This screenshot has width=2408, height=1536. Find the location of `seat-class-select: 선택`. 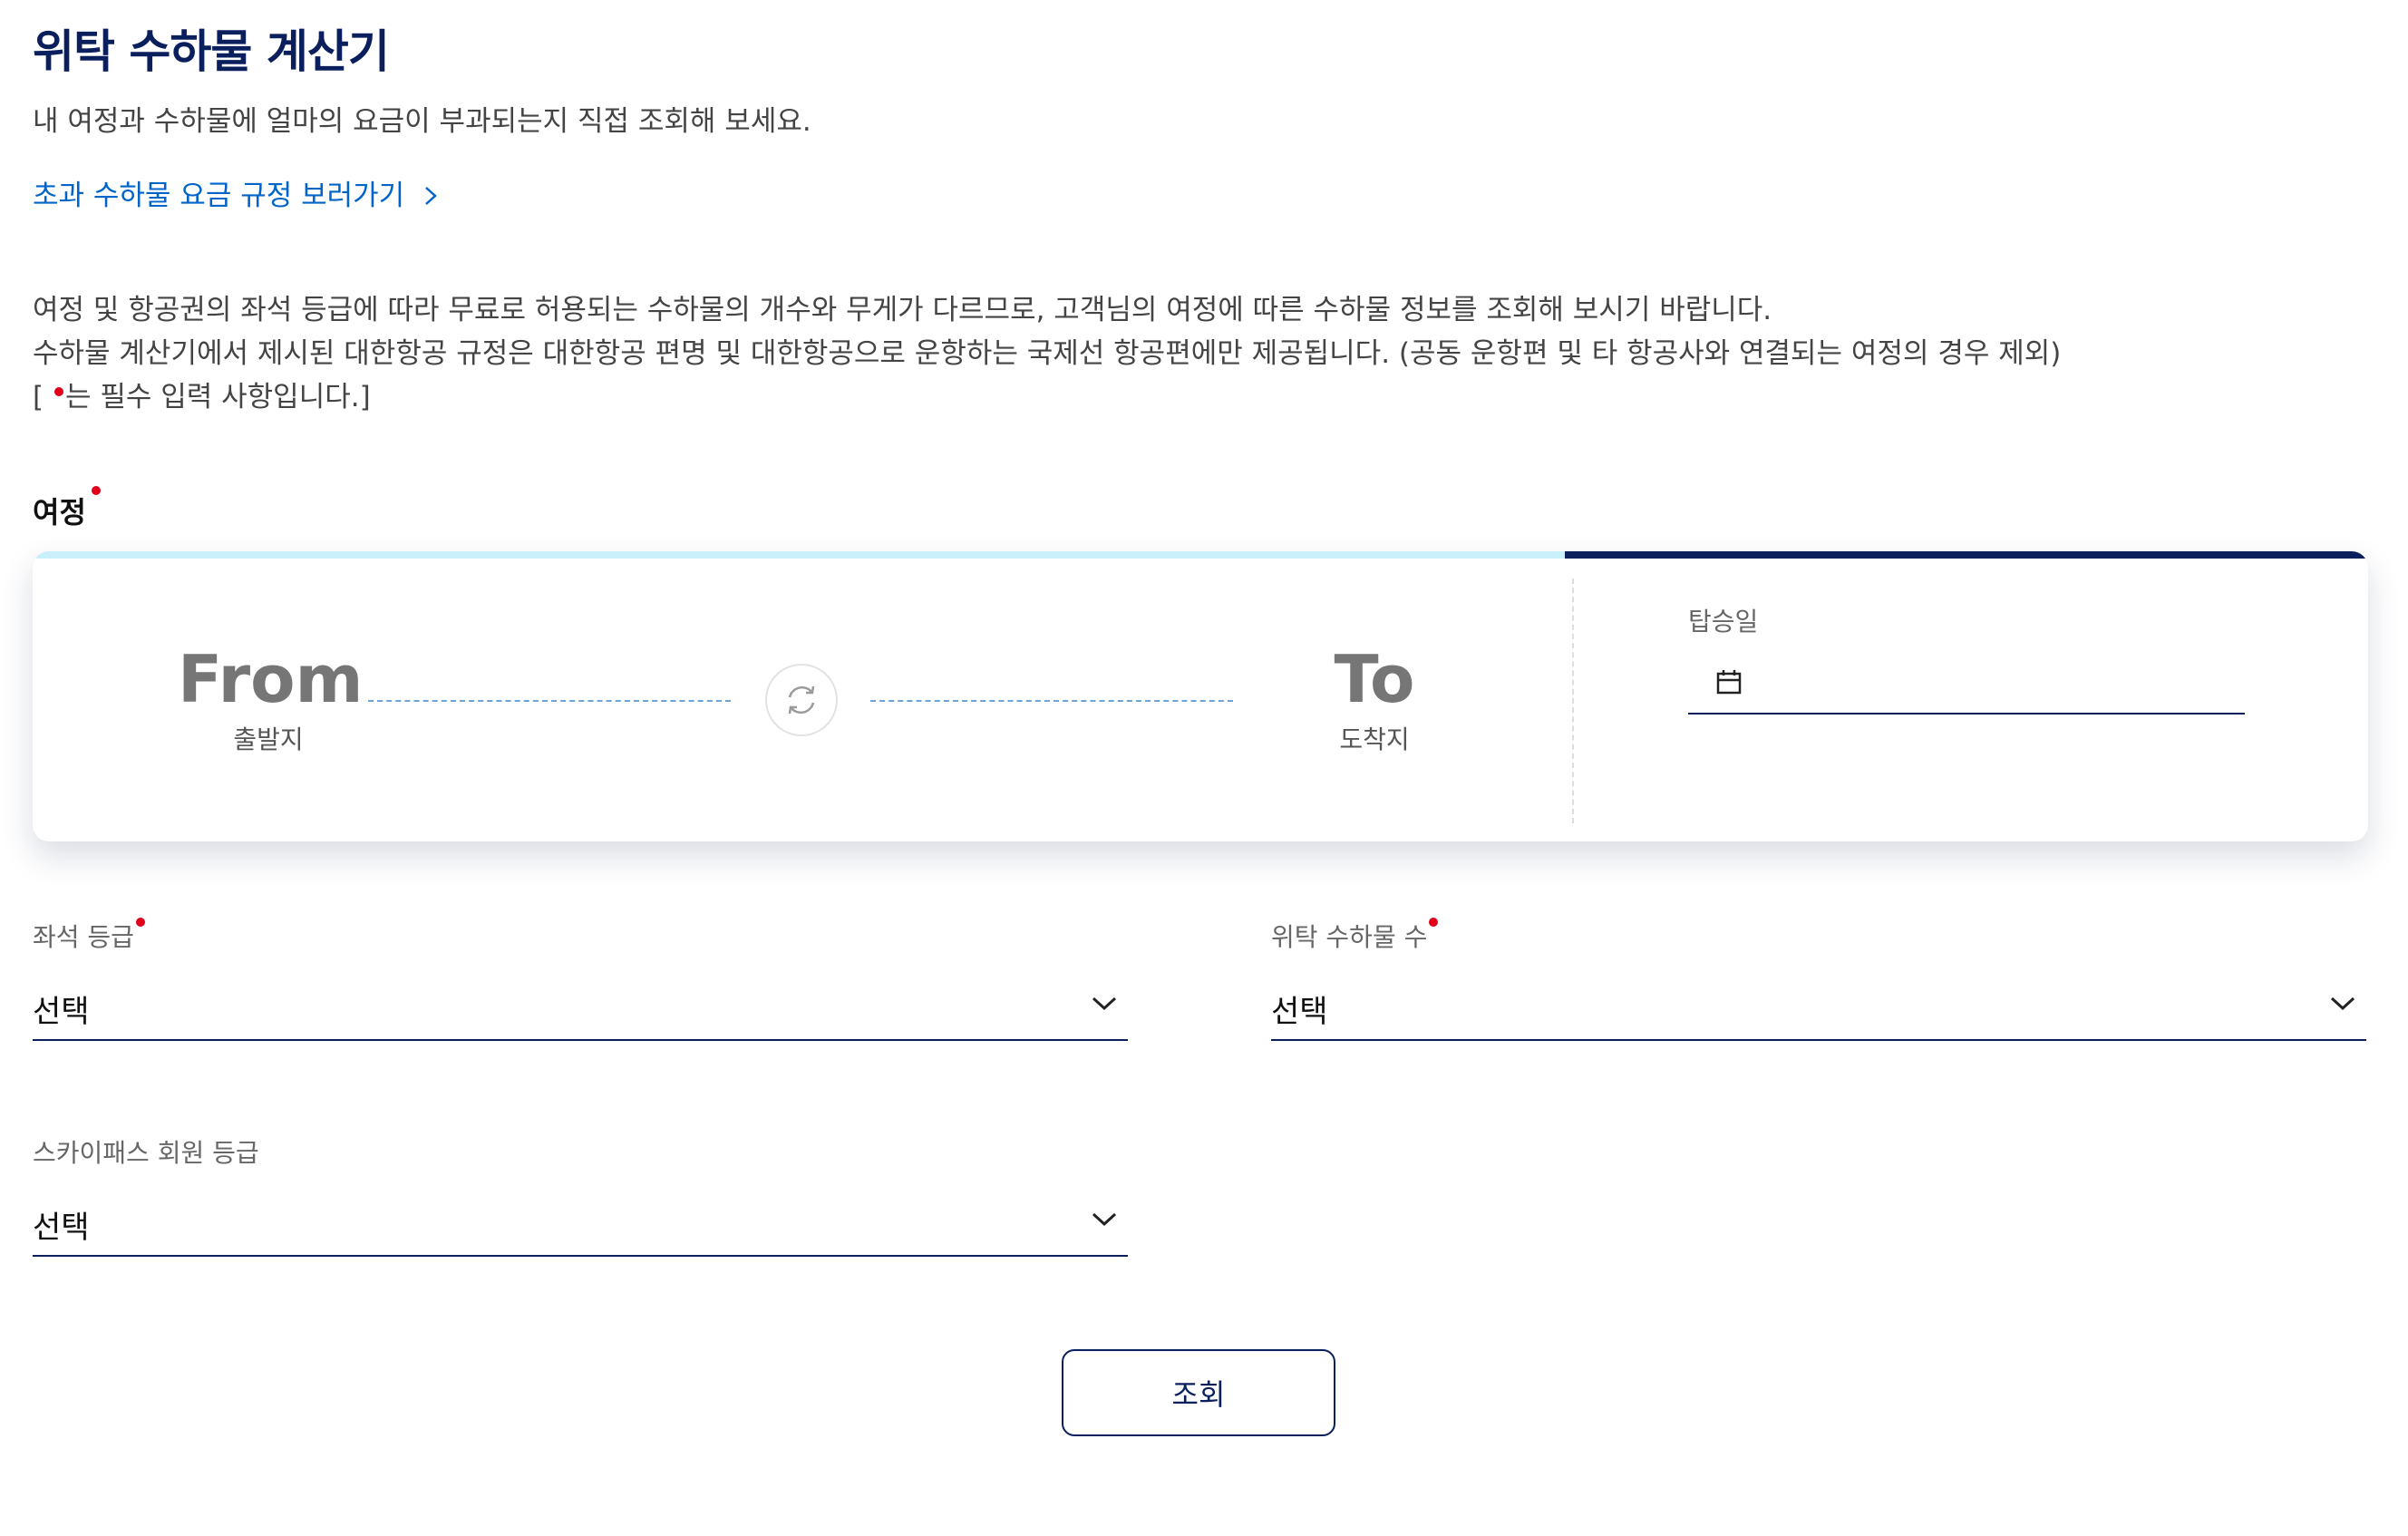

seat-class-select: 선택 is located at coordinates (580, 1008).